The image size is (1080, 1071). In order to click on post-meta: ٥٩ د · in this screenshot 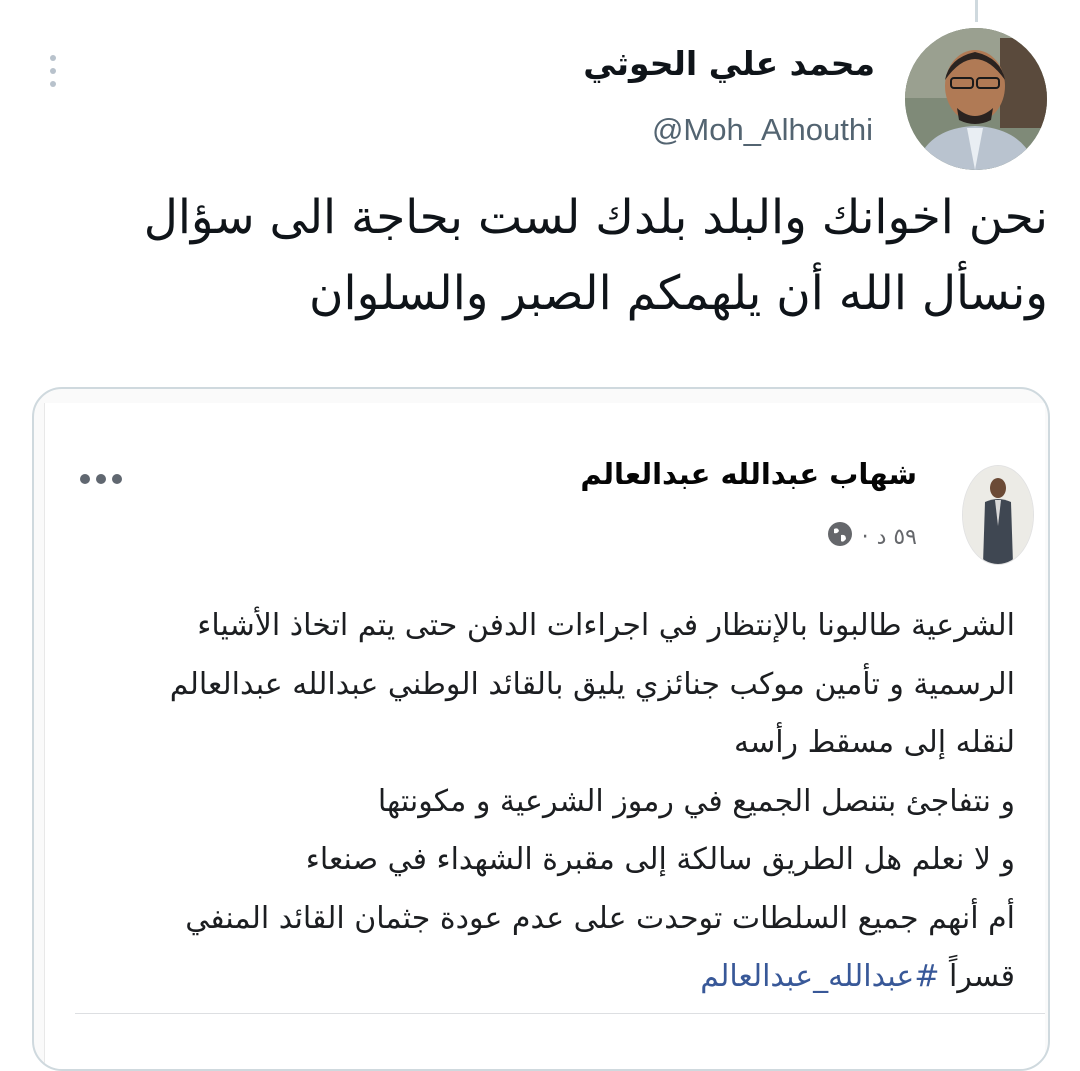, I will do `click(871, 537)`.